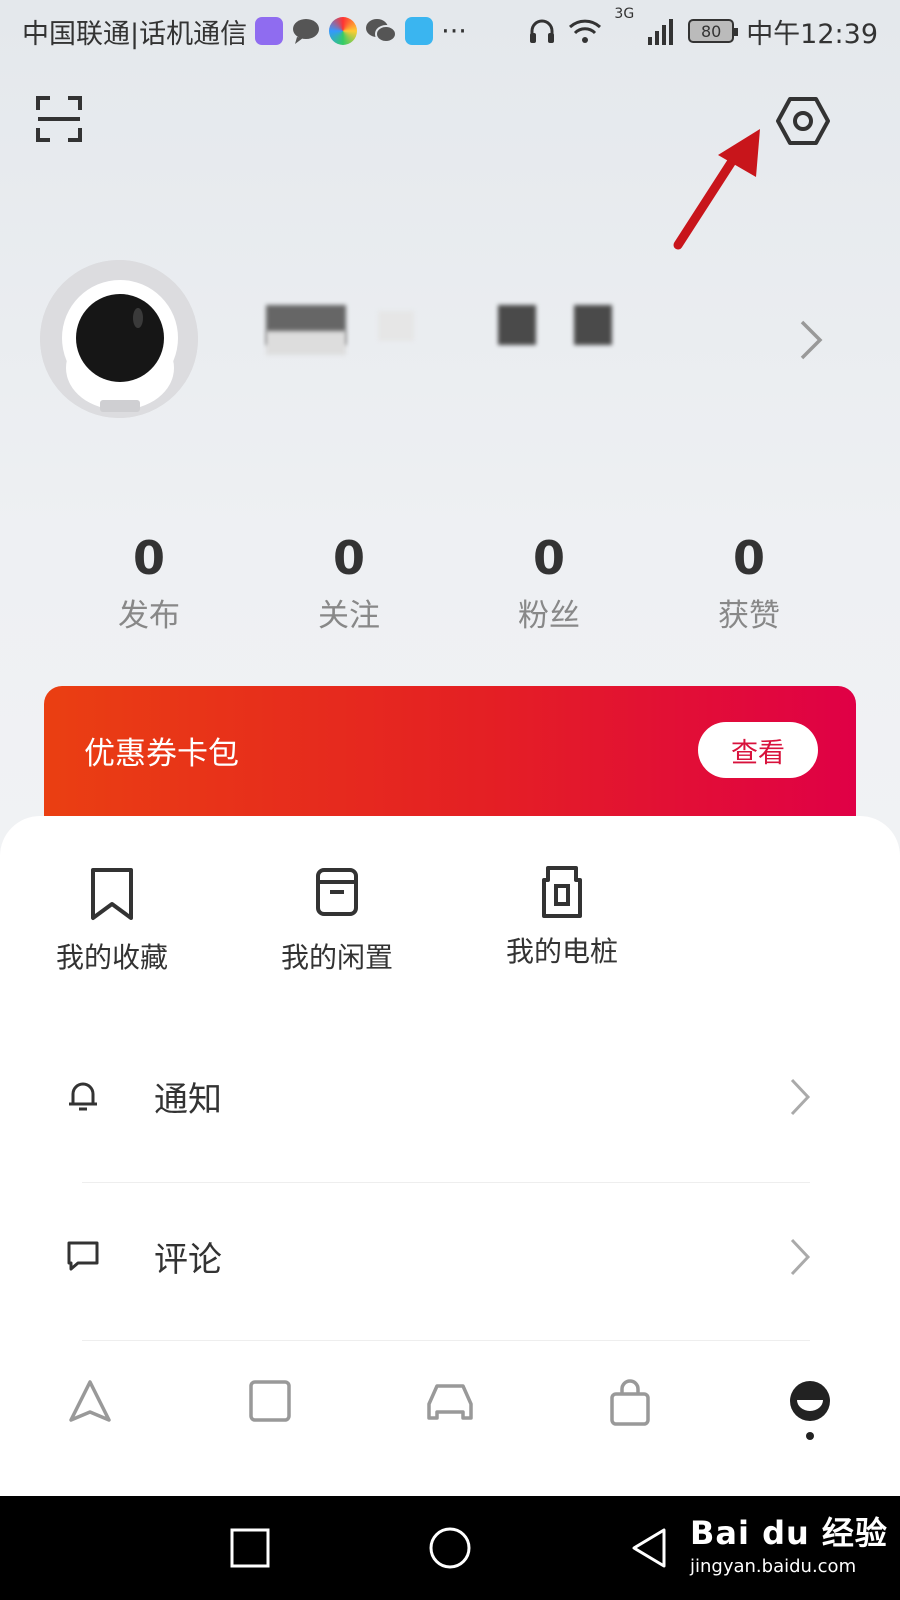 This screenshot has width=900, height=1600. Describe the element at coordinates (454, 31) in the screenshot. I see `more-notifications-icon: ···` at that location.